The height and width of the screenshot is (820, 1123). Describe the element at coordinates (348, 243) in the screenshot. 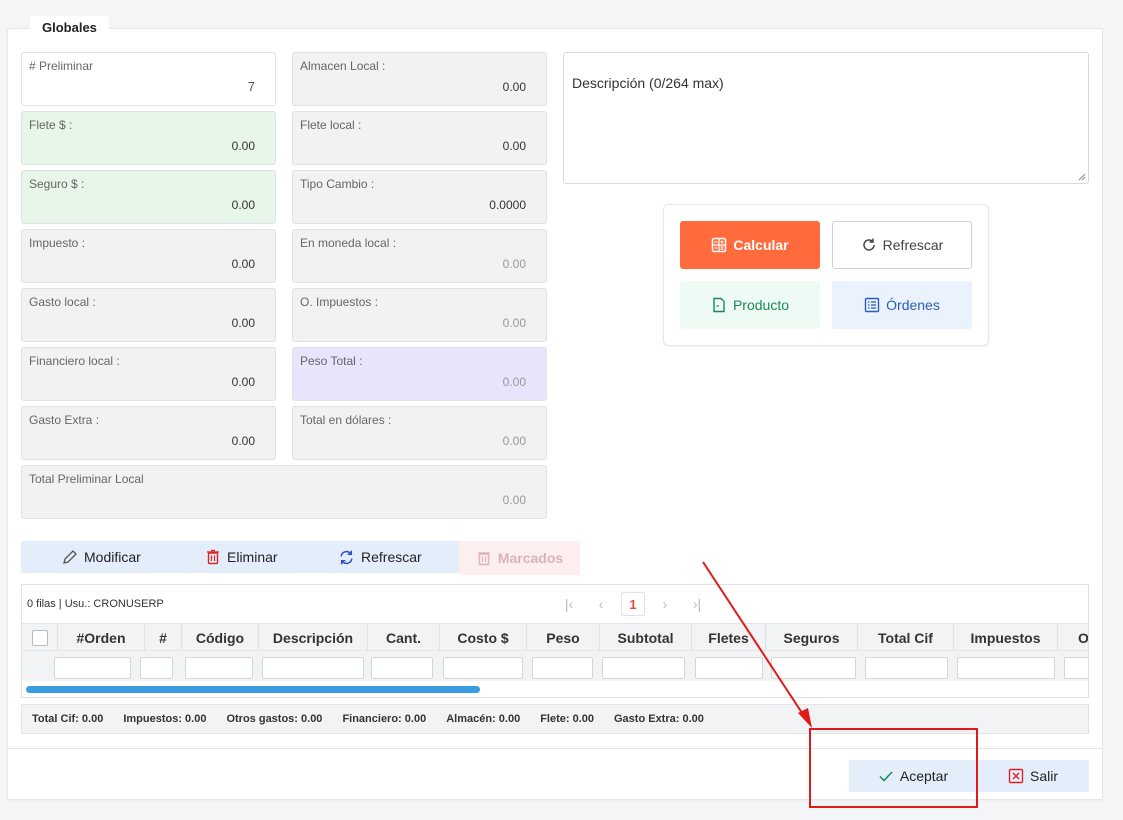

I see `field-label: En moneda local :` at that location.